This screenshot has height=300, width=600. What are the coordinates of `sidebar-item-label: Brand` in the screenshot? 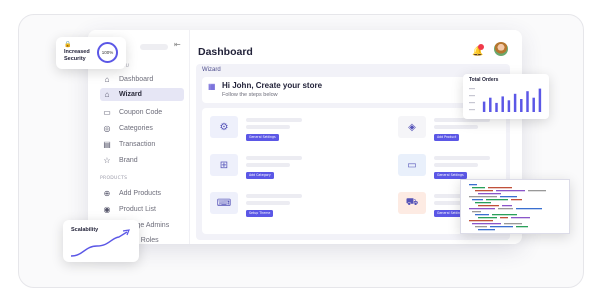 It's located at (128, 160).